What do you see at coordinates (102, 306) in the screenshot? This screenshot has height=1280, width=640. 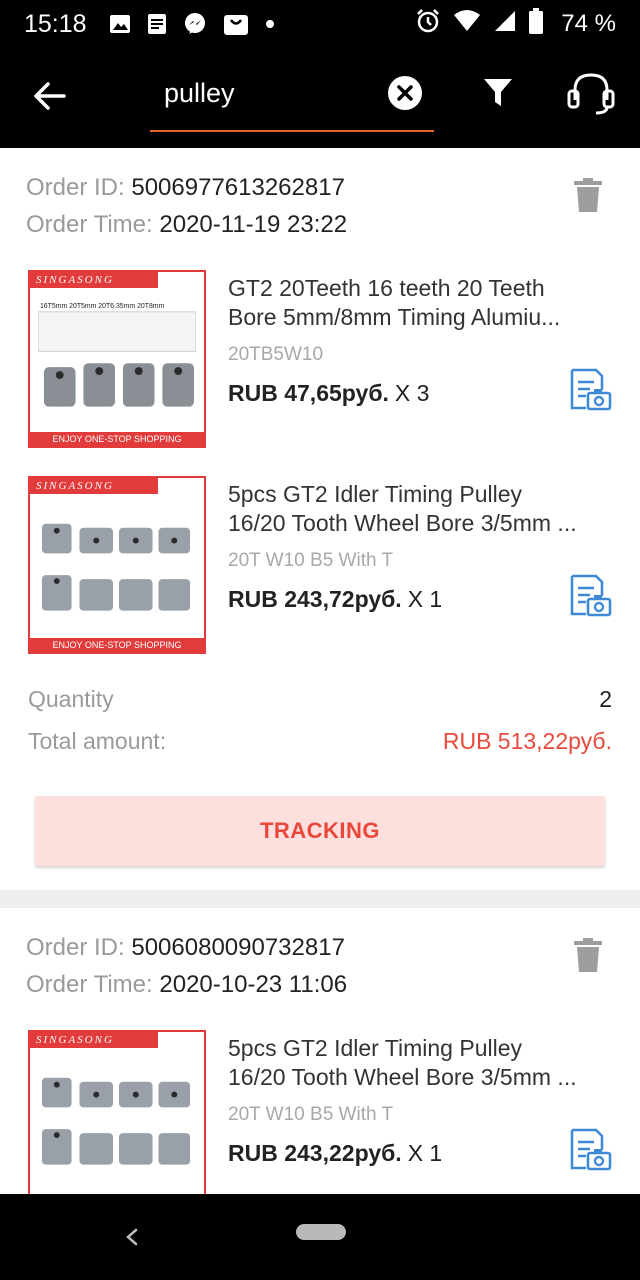 I see `svg-text:16T5mm 20T5mm 20T6.35mm 20T8: 16T5mm 20T5mm 20T6.35mm 20T8mm` at bounding box center [102, 306].